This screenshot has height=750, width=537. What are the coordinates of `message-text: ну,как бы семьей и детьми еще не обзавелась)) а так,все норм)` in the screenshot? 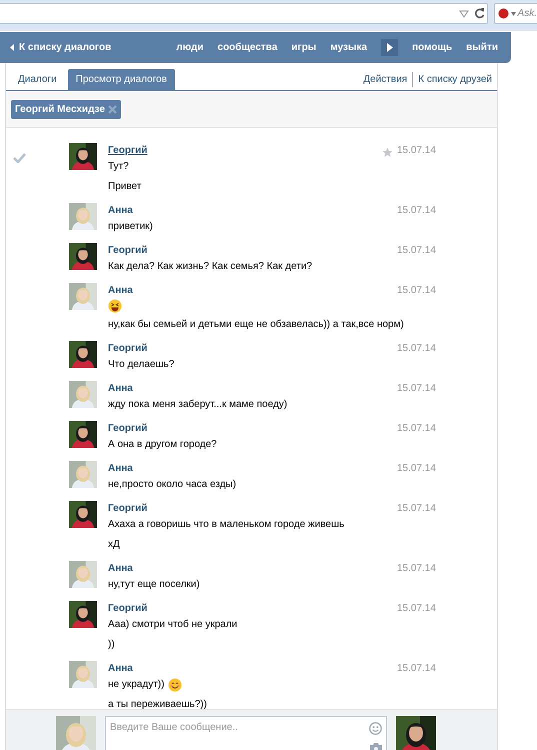 It's located at (256, 325).